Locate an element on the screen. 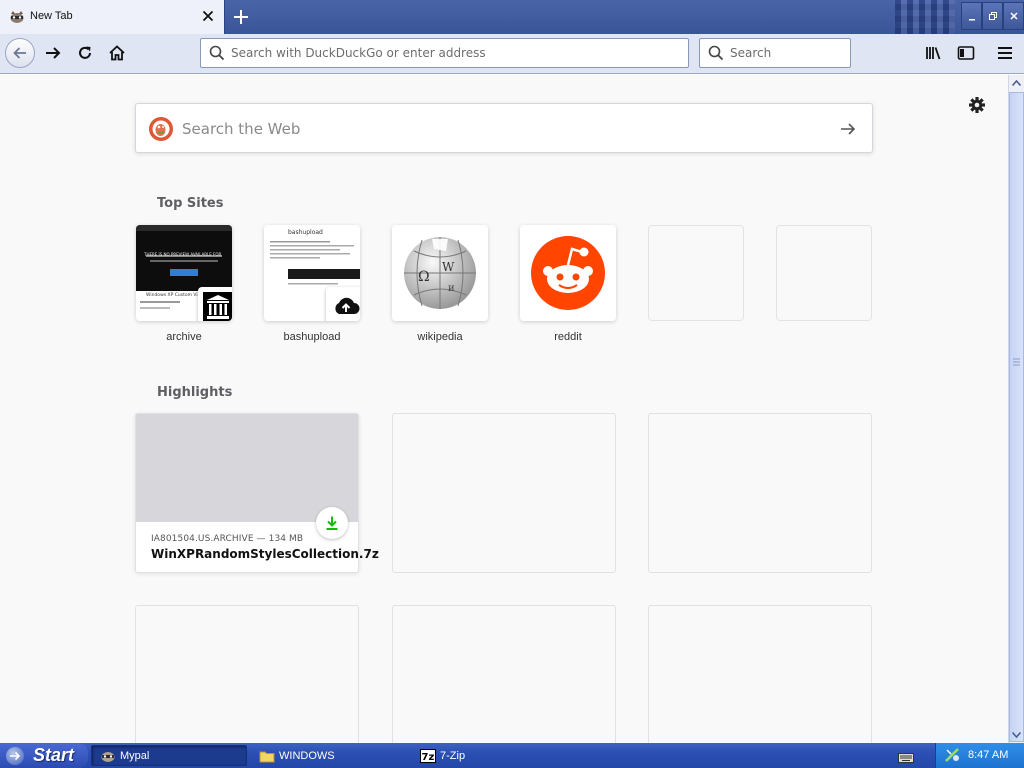 The width and height of the screenshot is (1024, 768). scroll-up-button is located at coordinates (1016, 83).